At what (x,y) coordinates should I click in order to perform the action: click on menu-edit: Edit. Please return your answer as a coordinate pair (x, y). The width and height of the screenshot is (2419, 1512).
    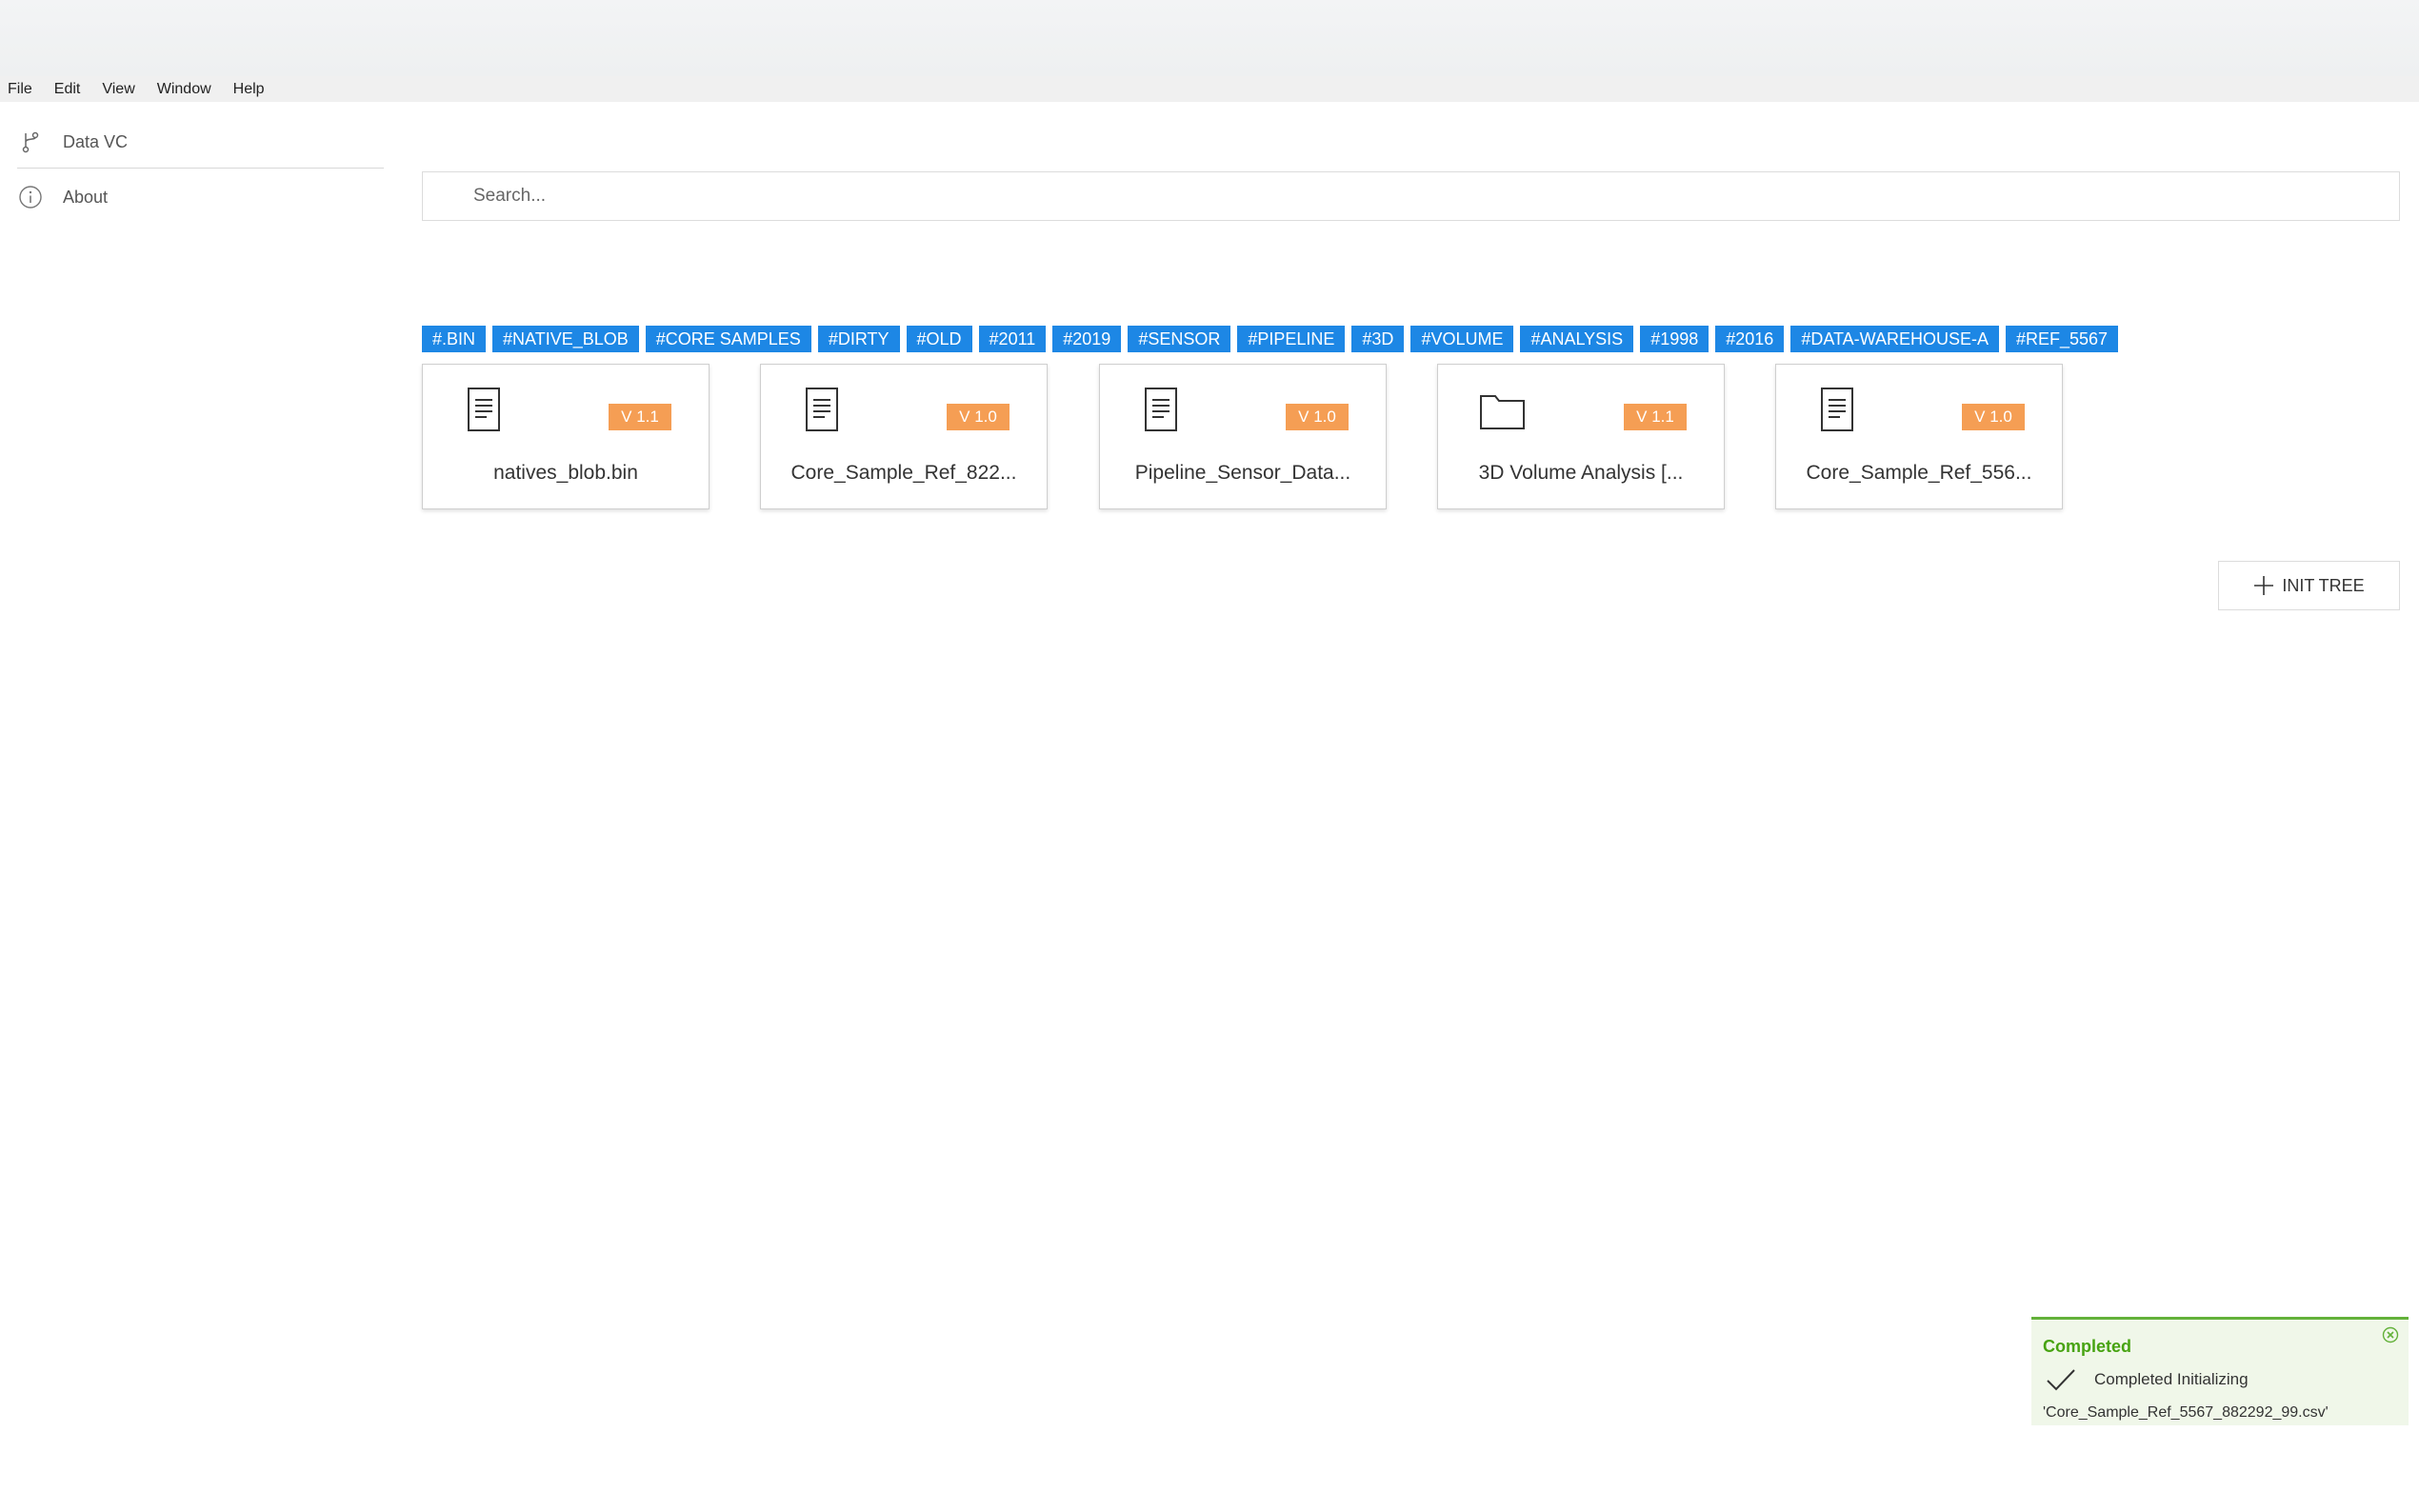
    Looking at the image, I should click on (67, 89).